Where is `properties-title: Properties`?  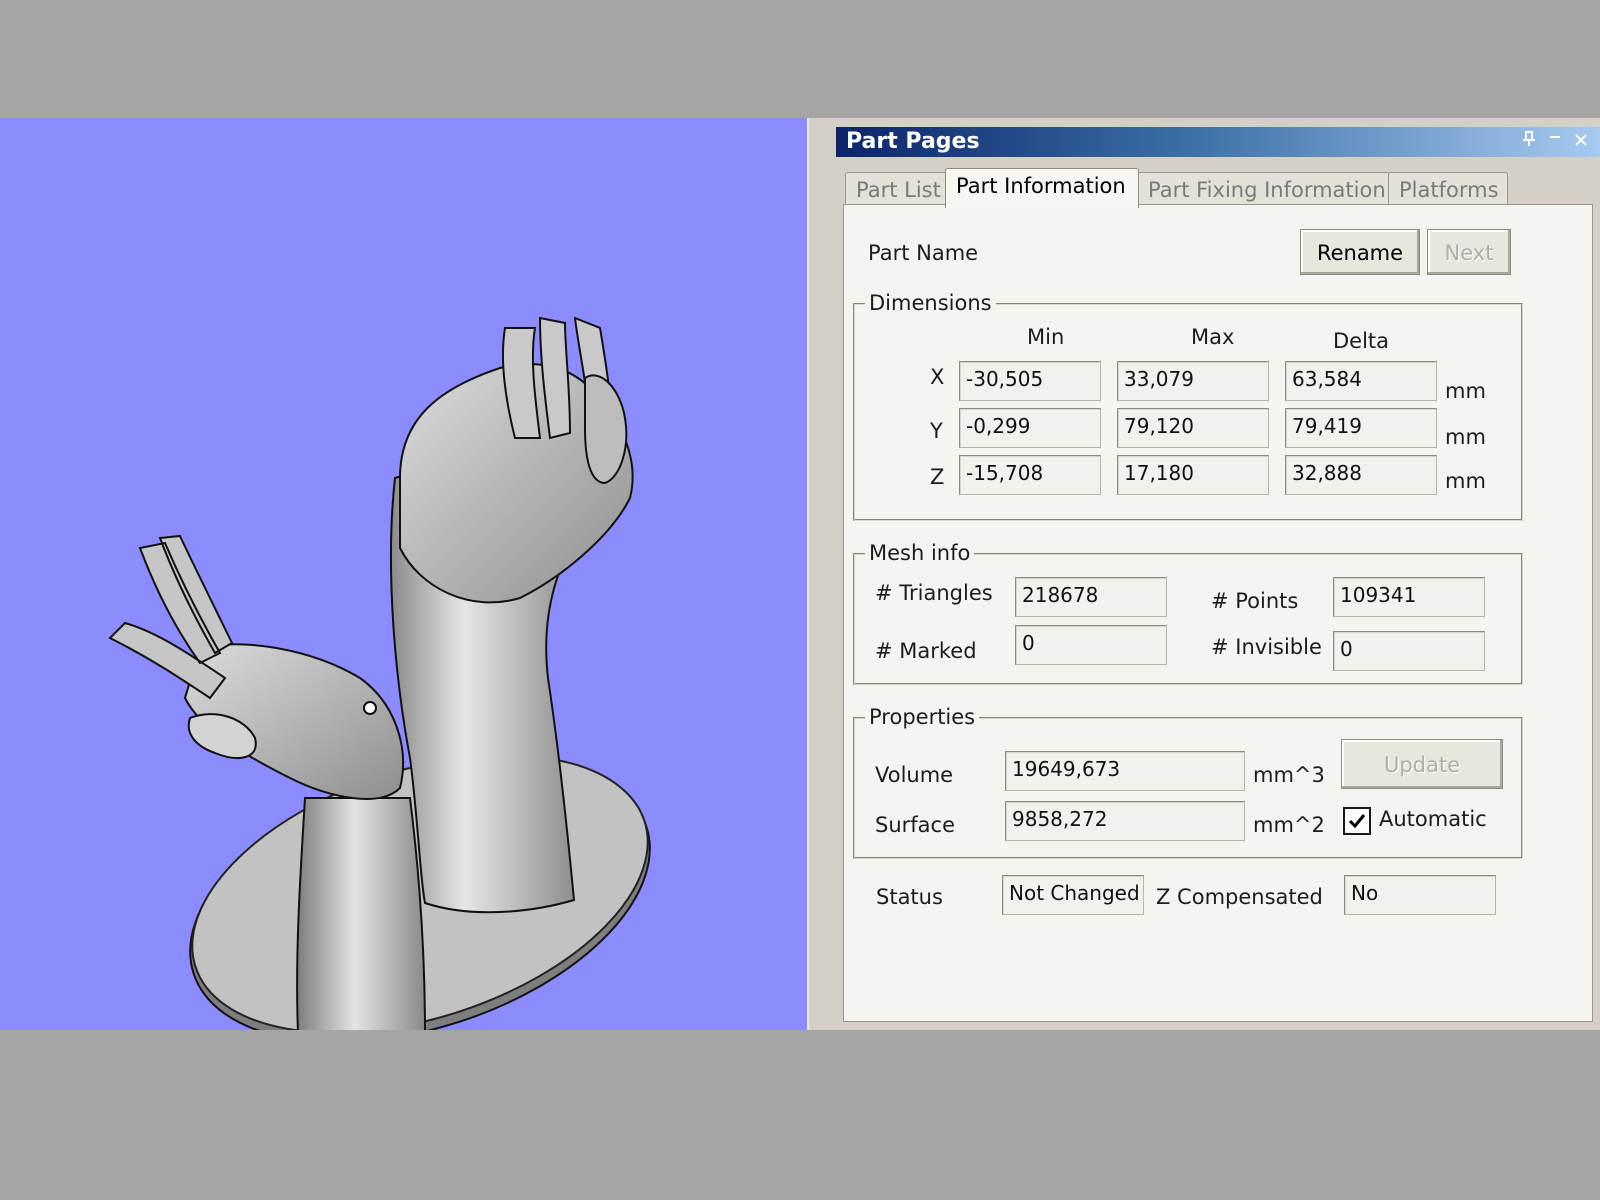 properties-title: Properties is located at coordinates (922, 717).